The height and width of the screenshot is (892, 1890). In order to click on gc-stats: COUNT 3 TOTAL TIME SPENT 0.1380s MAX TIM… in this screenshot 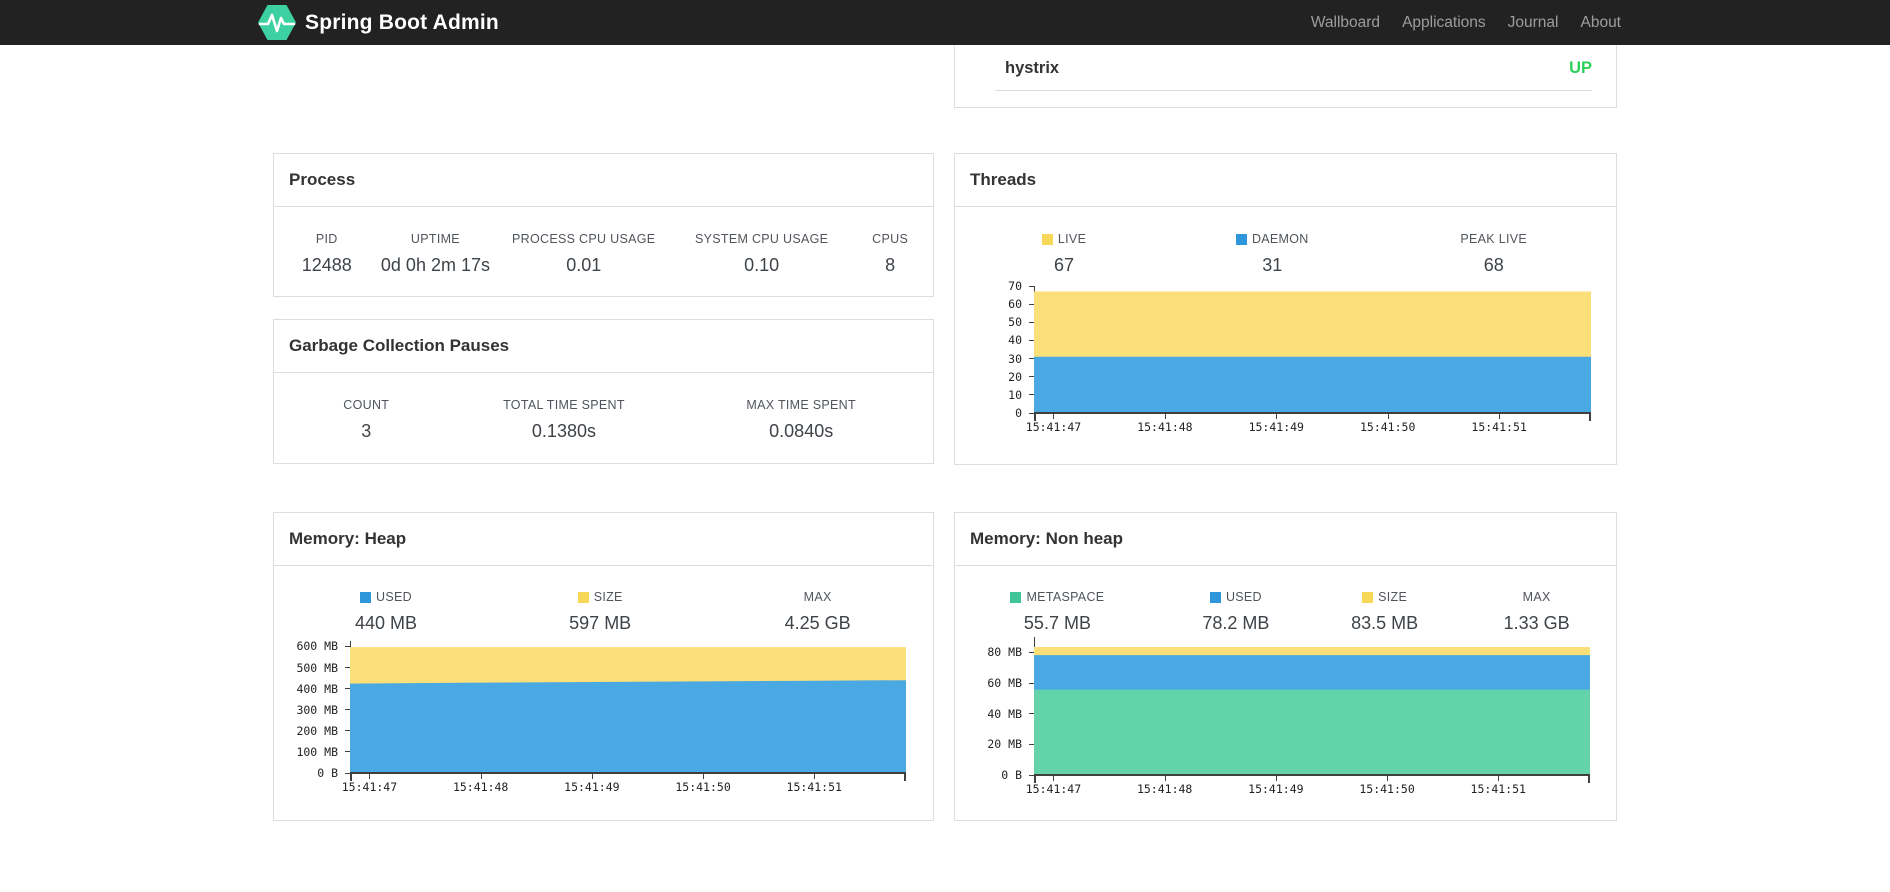, I will do `click(603, 420)`.